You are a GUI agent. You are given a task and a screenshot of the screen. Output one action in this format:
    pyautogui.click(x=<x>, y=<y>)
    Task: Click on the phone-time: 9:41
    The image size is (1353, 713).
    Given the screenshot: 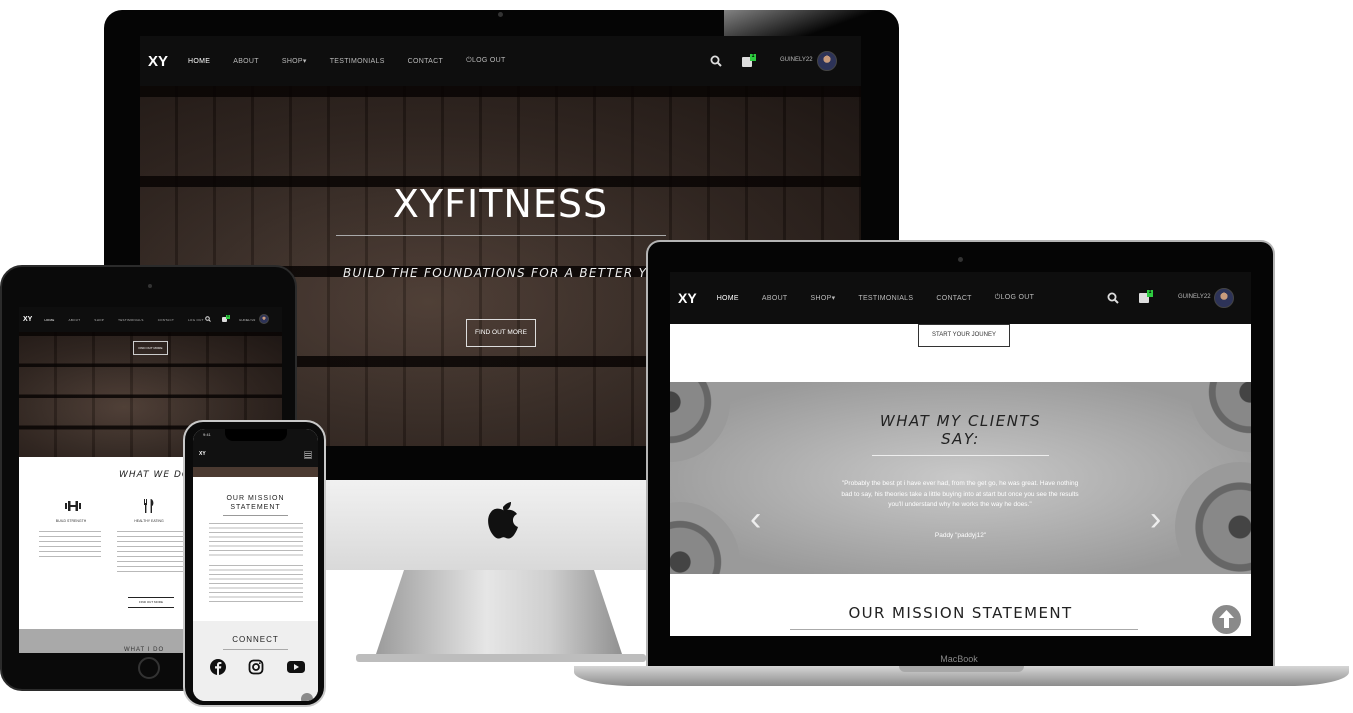 What is the action you would take?
    pyautogui.click(x=207, y=434)
    